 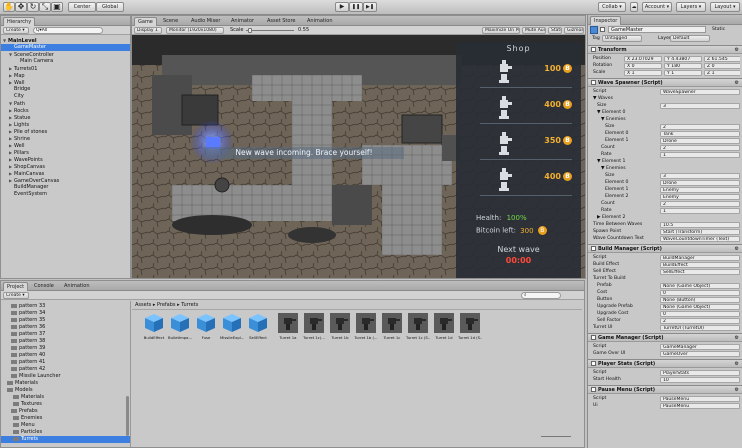 I want to click on component-header-game-manager: Game Manager (Script) ⚙, so click(x=665, y=337).